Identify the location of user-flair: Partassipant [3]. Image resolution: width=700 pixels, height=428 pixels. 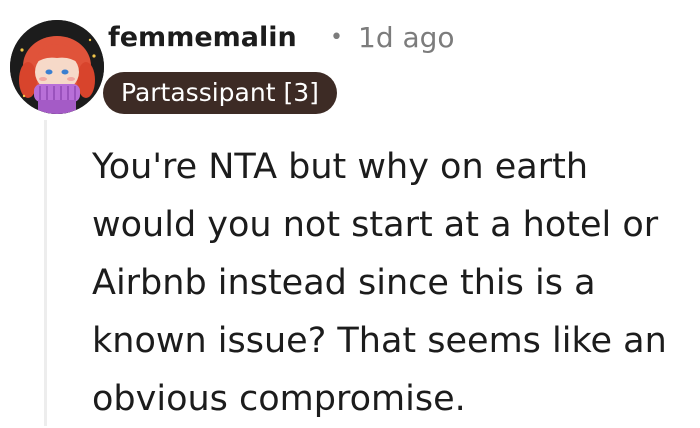
(220, 93).